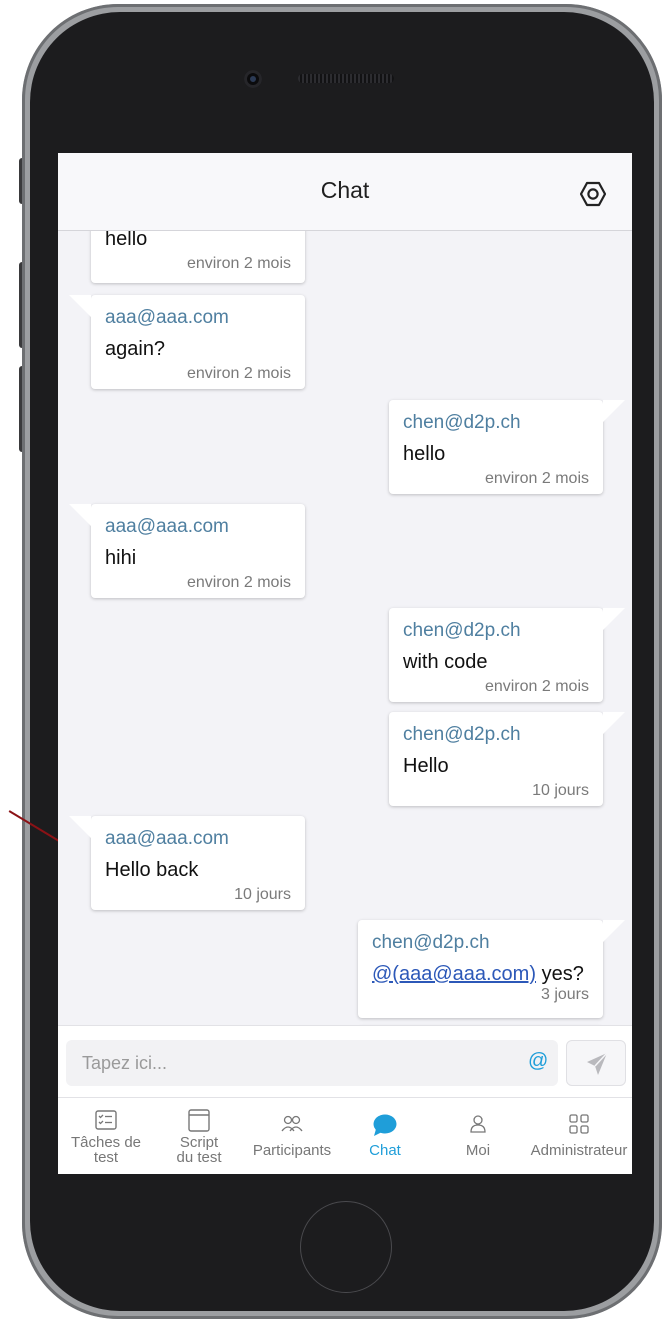 This screenshot has height=1323, width=669. Describe the element at coordinates (121, 558) in the screenshot. I see `message-text: hihi` at that location.